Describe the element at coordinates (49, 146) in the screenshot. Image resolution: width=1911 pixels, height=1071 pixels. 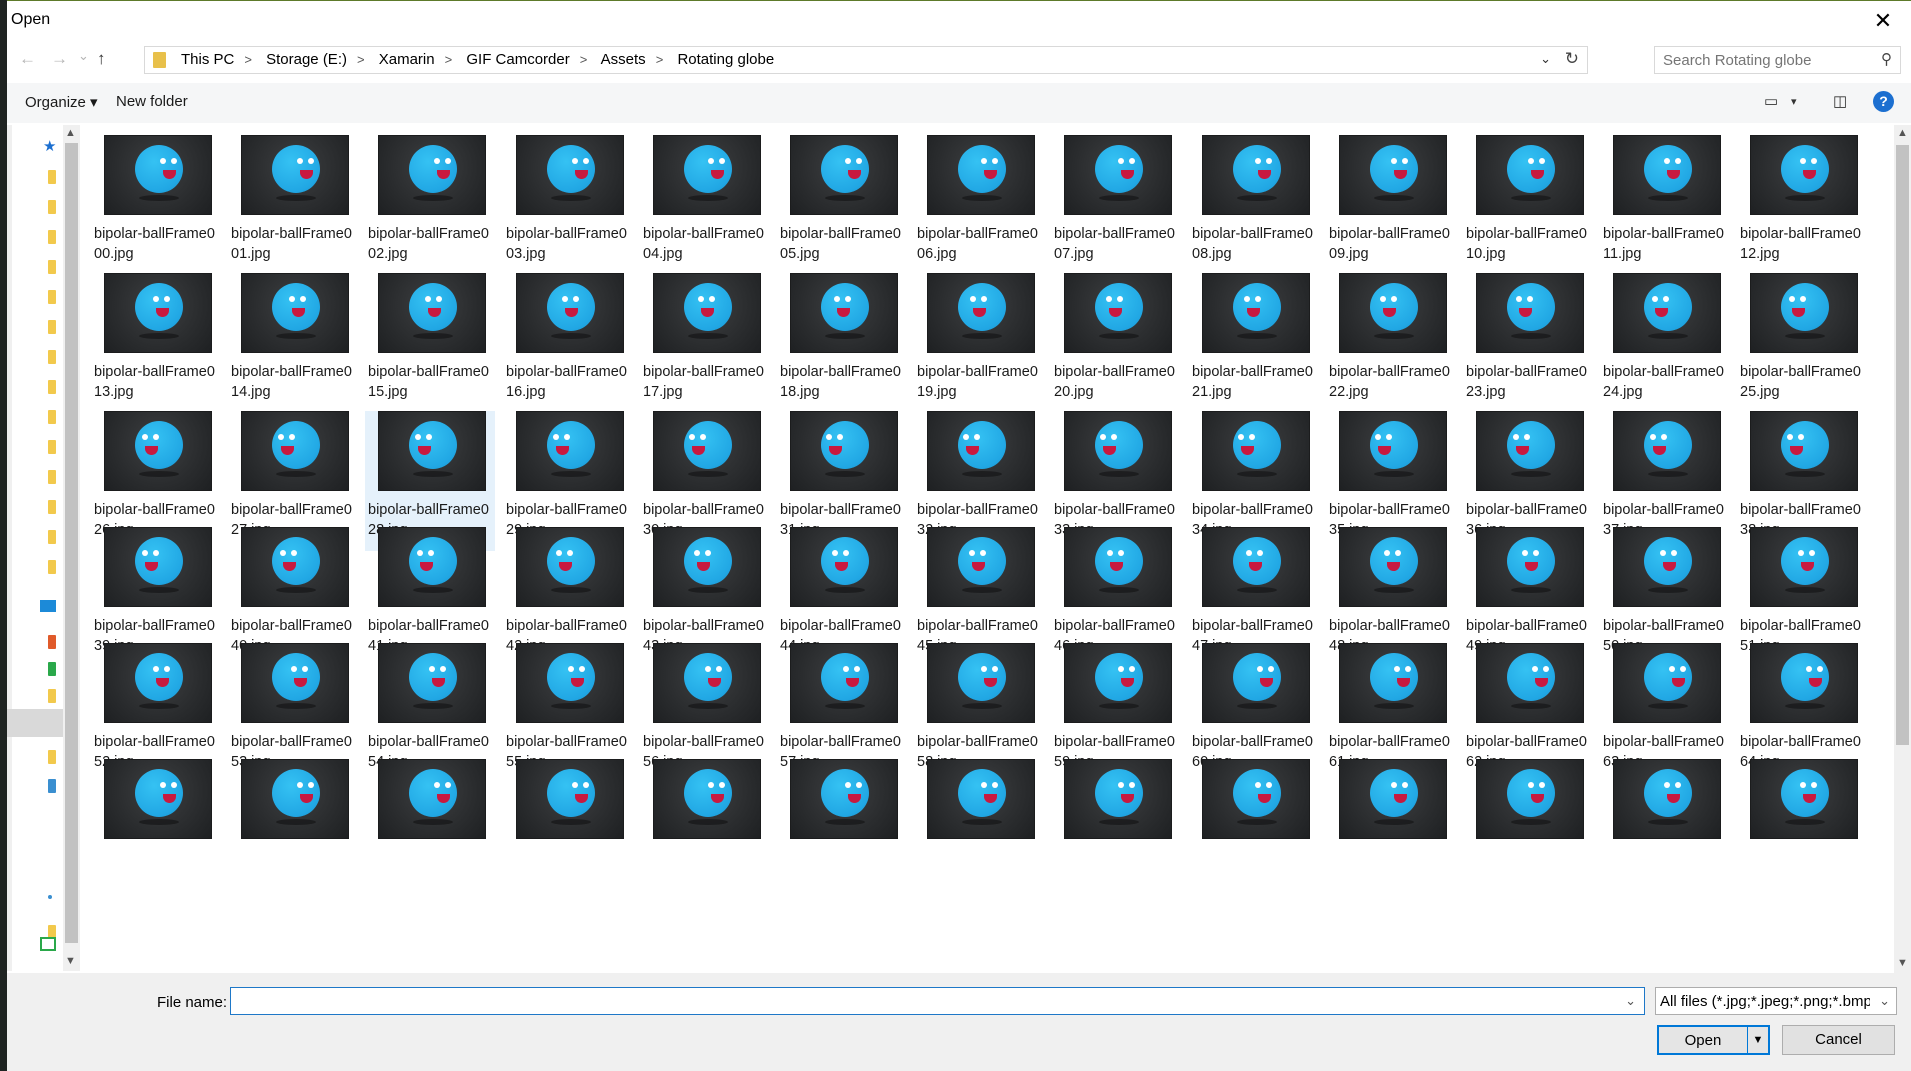
I see `quick-access-star-icon: ★` at that location.